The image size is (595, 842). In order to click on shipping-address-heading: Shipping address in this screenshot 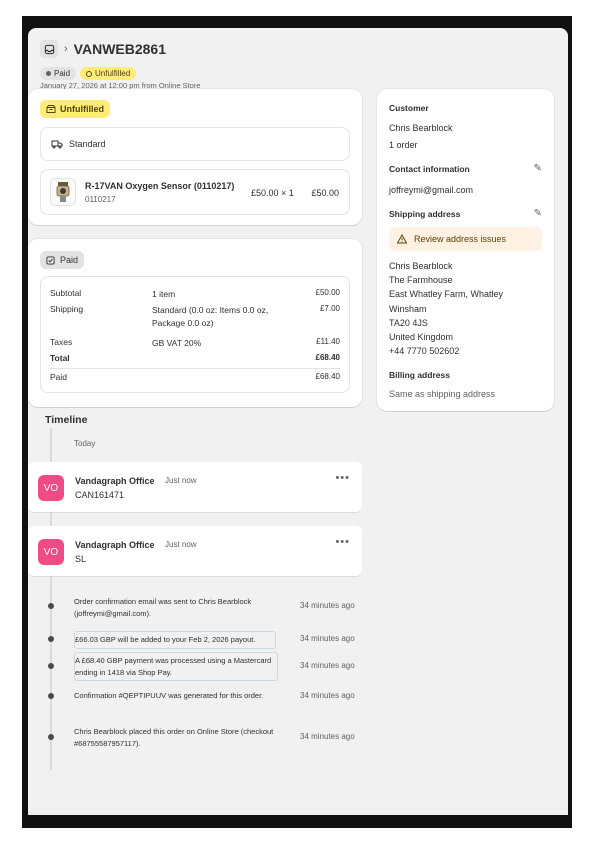, I will do `click(425, 214)`.